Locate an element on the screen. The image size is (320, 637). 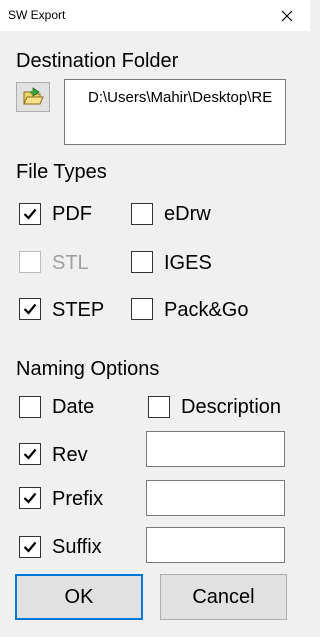
rev-label: Rev is located at coordinates (70, 455).